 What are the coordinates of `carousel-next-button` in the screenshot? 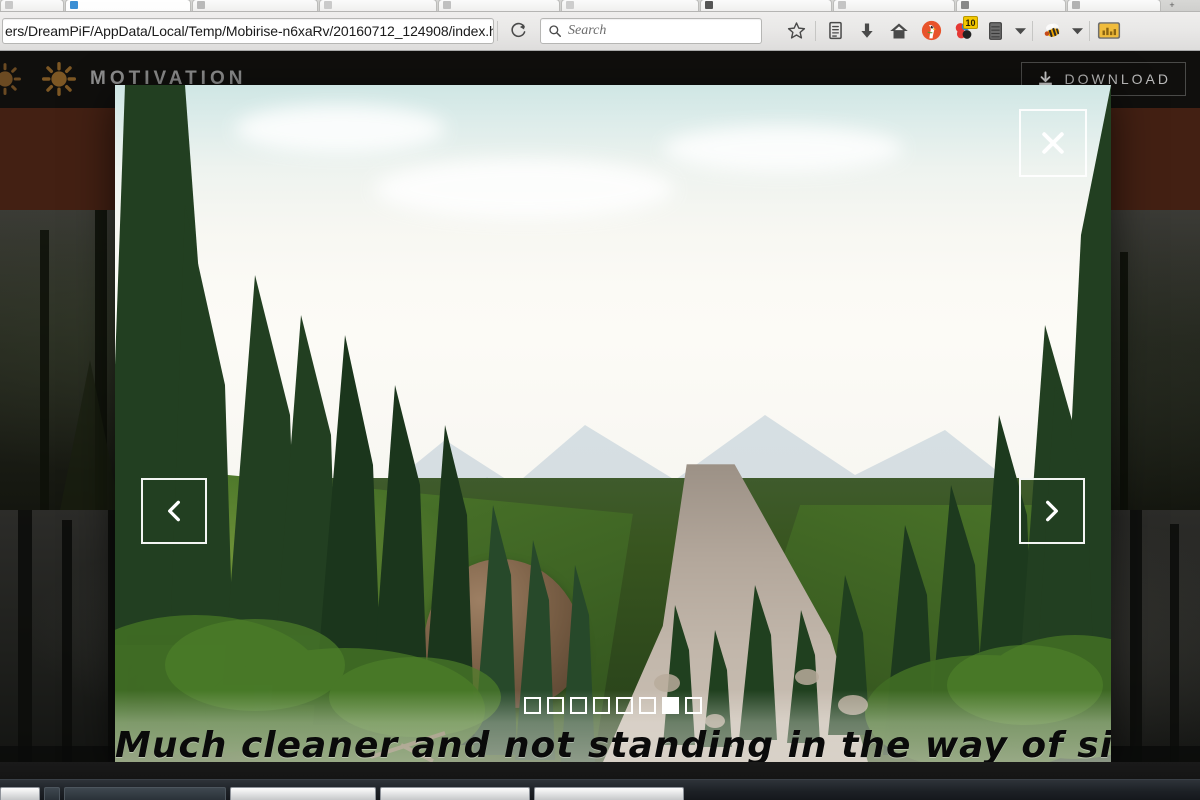 It's located at (1052, 511).